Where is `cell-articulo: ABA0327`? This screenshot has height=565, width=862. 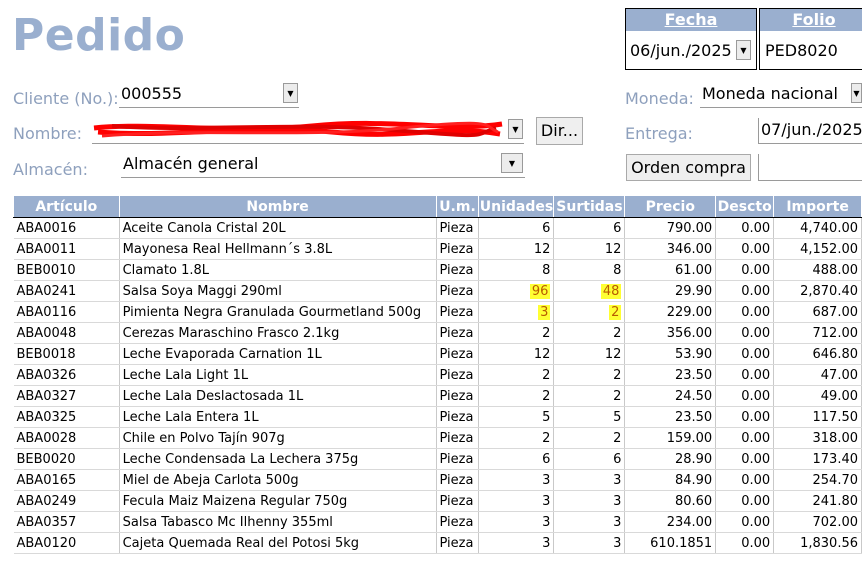
cell-articulo: ABA0327 is located at coordinates (66, 396).